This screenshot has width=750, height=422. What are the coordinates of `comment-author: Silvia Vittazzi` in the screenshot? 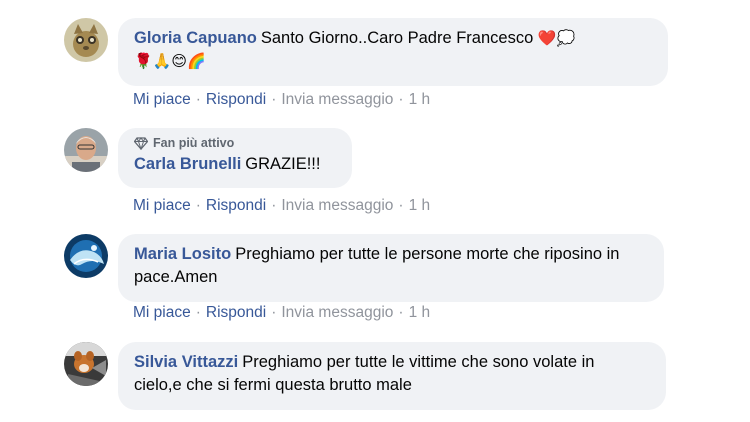 It's located at (186, 362).